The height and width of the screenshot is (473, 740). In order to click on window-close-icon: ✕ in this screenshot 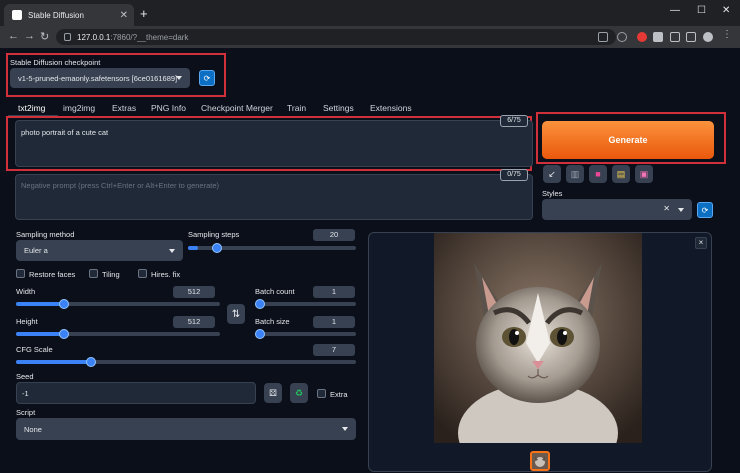, I will do `click(726, 10)`.